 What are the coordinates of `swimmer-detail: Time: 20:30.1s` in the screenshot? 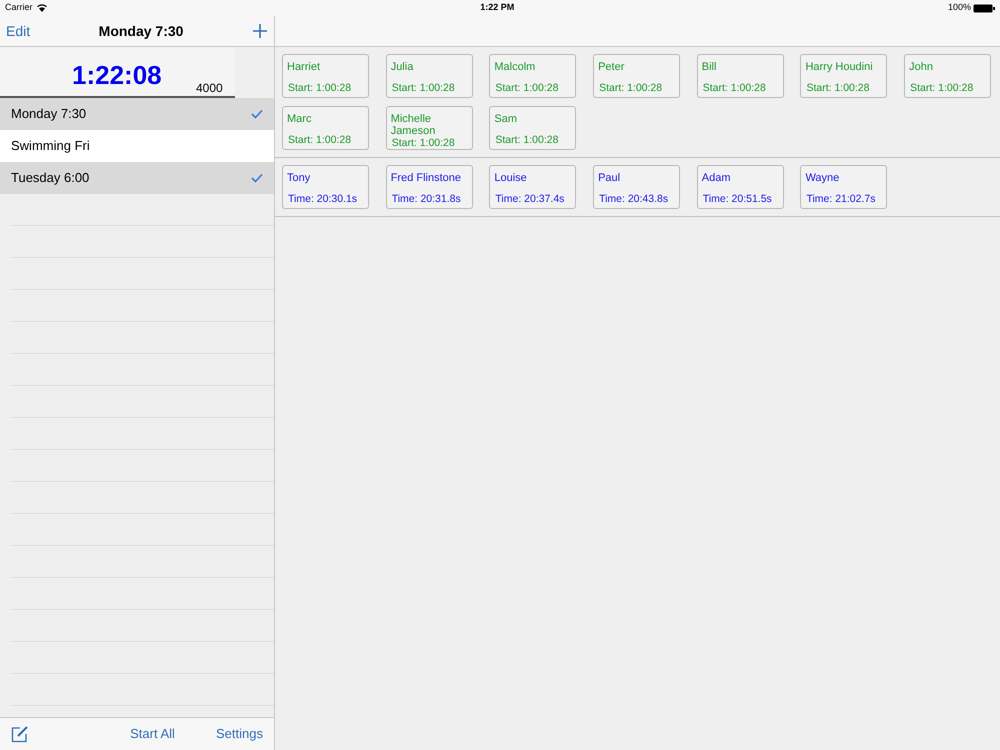 It's located at (322, 199).